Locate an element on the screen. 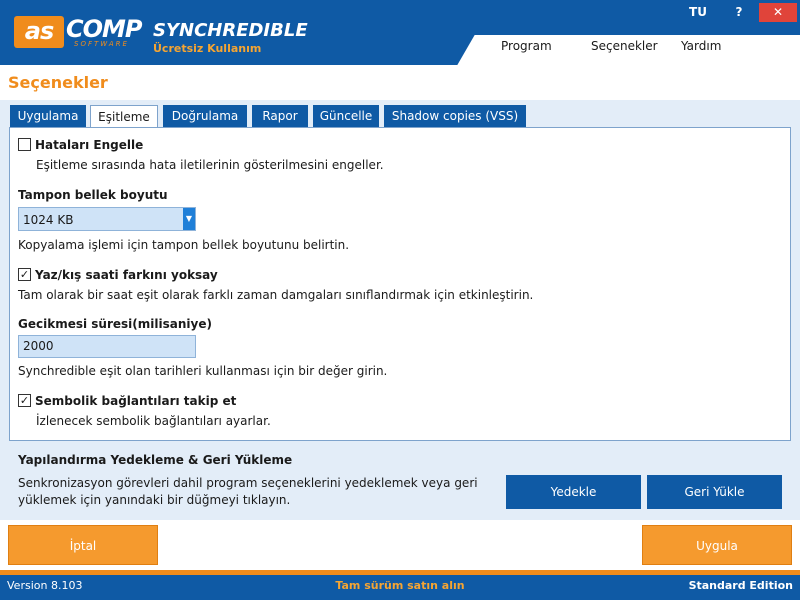 Image resolution: width=800 pixels, height=600 pixels. follow-symlinks-label: Sembolik bağlantıları takip et is located at coordinates (136, 401).